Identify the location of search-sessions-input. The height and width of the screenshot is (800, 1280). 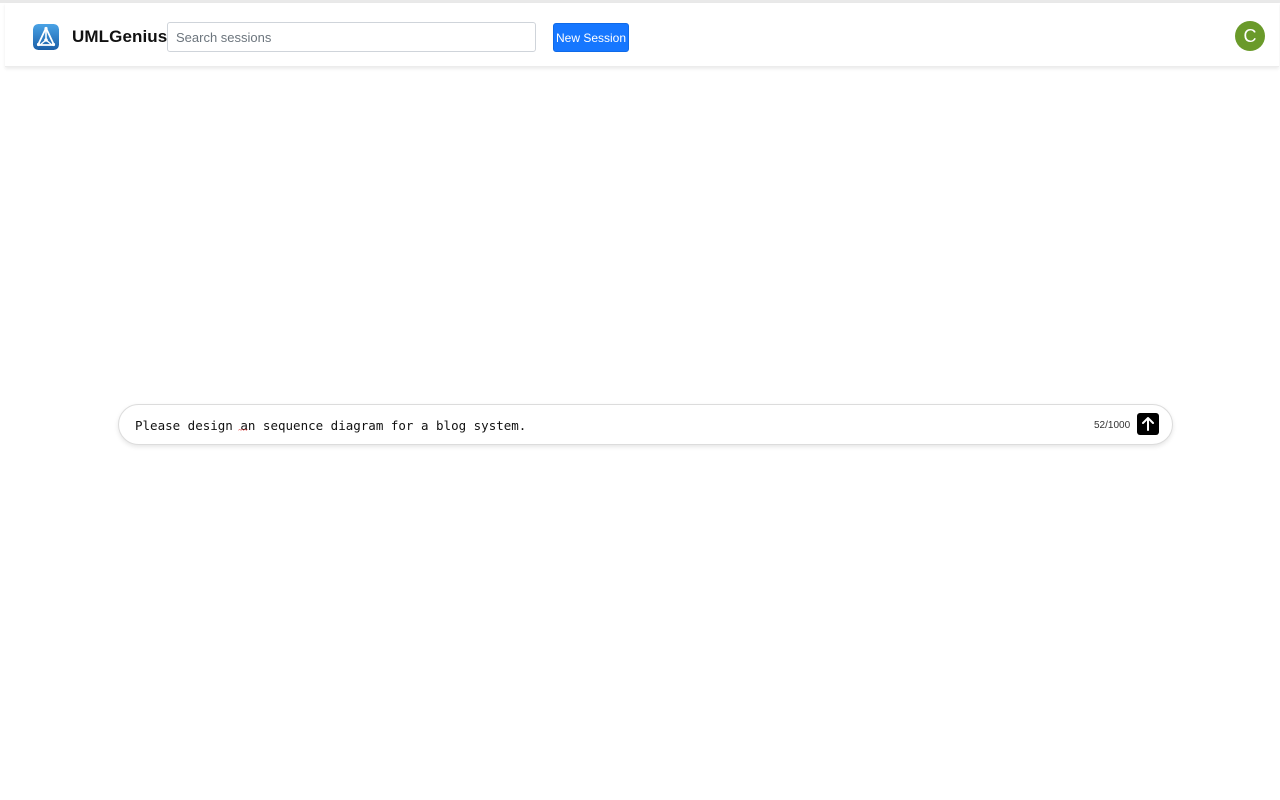
(351, 37).